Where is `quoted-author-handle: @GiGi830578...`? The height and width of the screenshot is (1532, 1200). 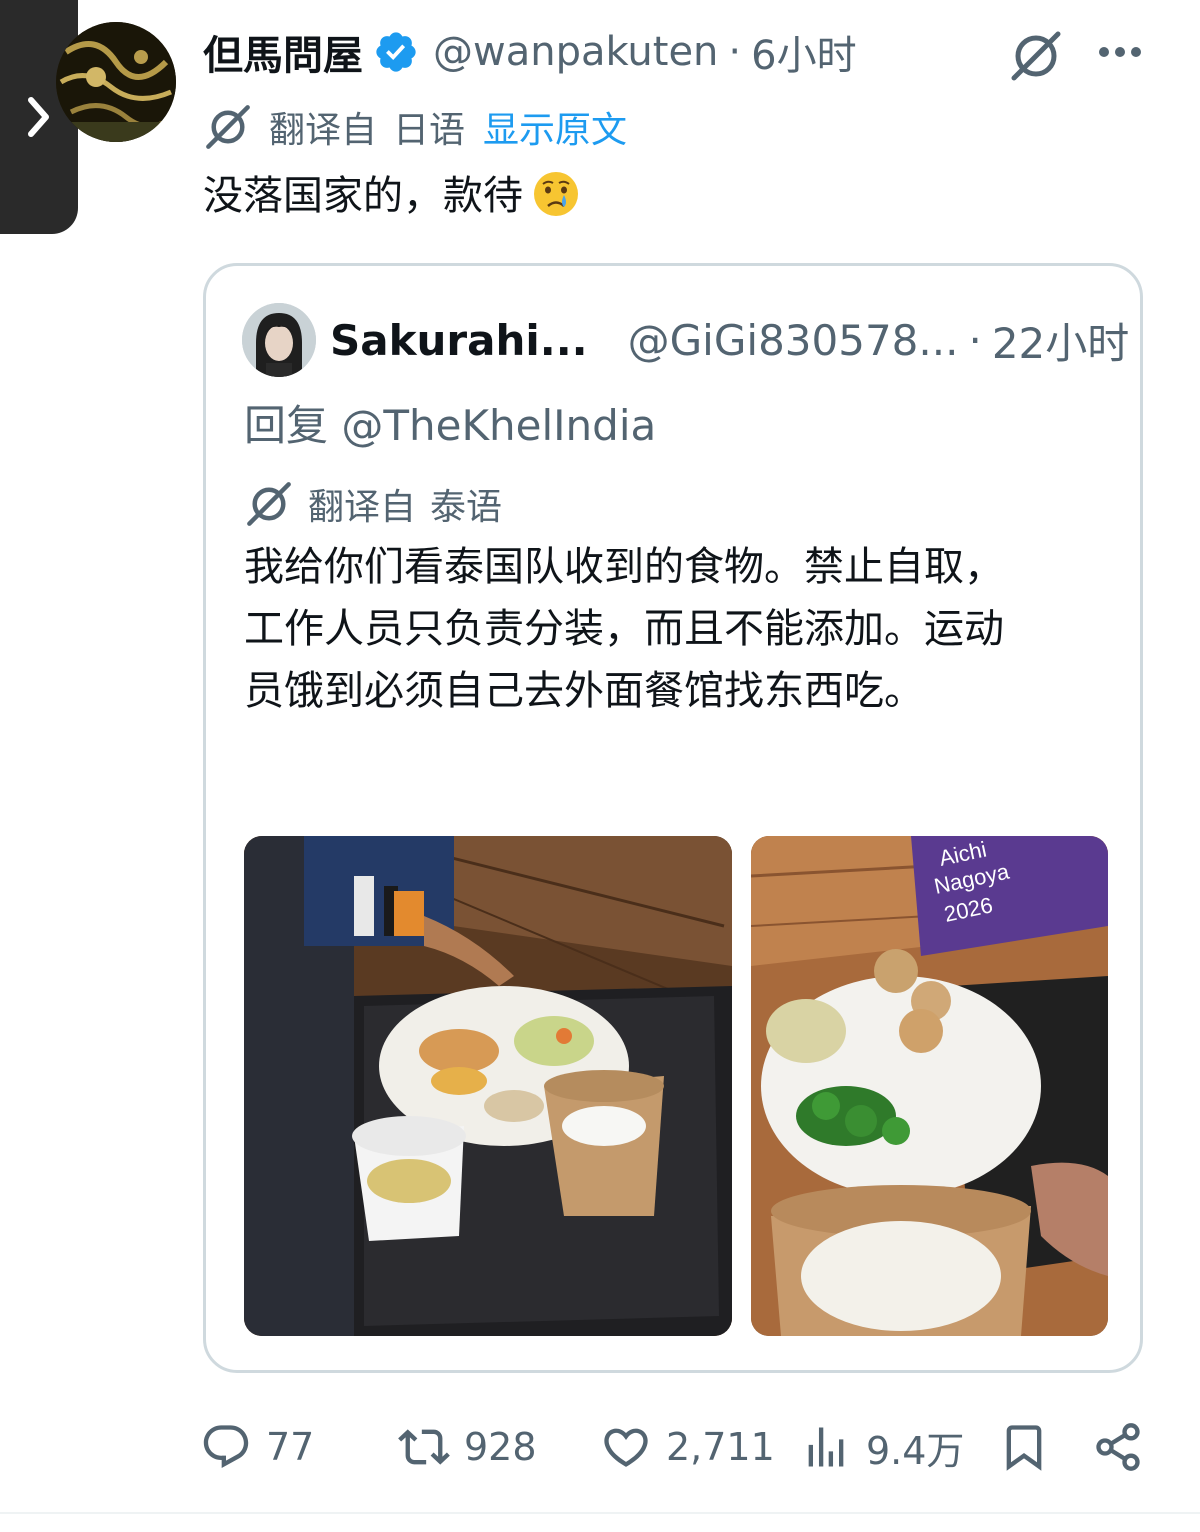 quoted-author-handle: @GiGi830578... is located at coordinates (793, 340).